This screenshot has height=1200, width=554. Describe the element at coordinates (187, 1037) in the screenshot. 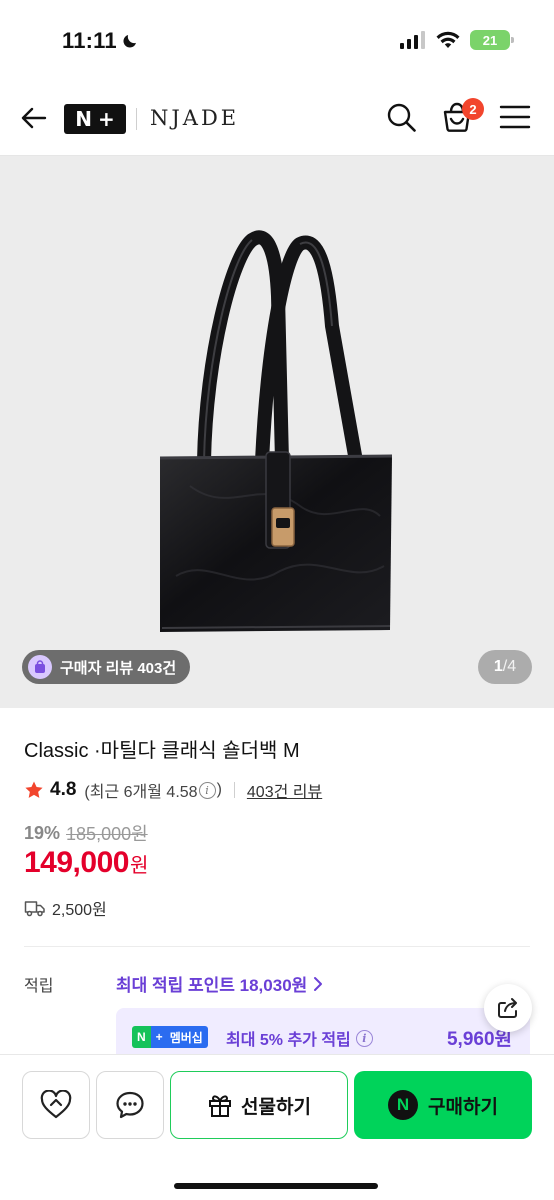

I see `badge-membership: 멤버십` at that location.